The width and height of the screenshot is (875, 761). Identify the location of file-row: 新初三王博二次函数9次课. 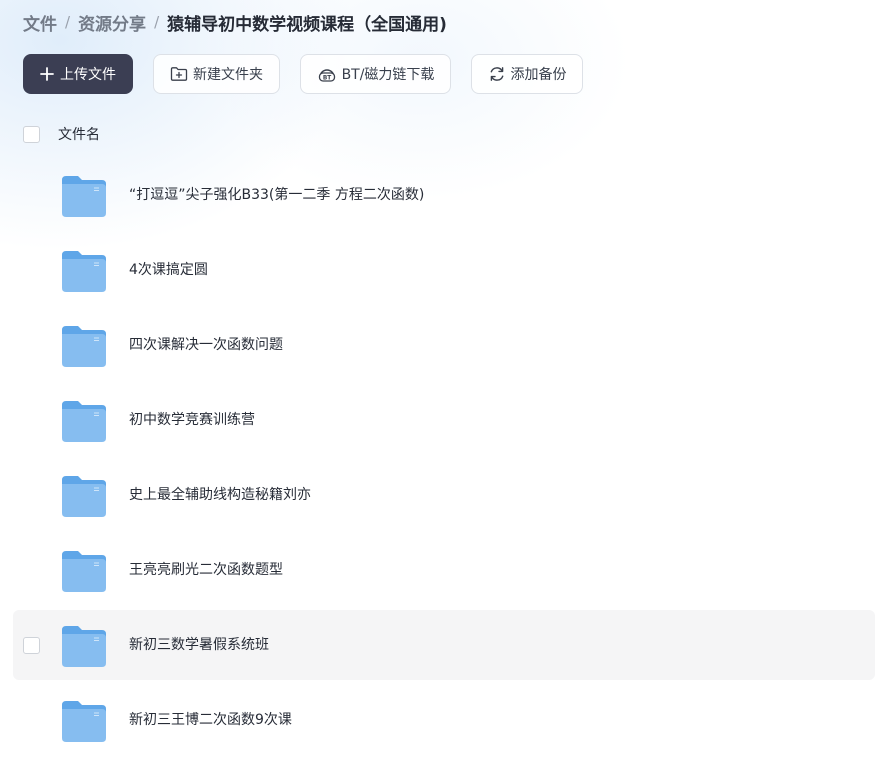
(444, 720).